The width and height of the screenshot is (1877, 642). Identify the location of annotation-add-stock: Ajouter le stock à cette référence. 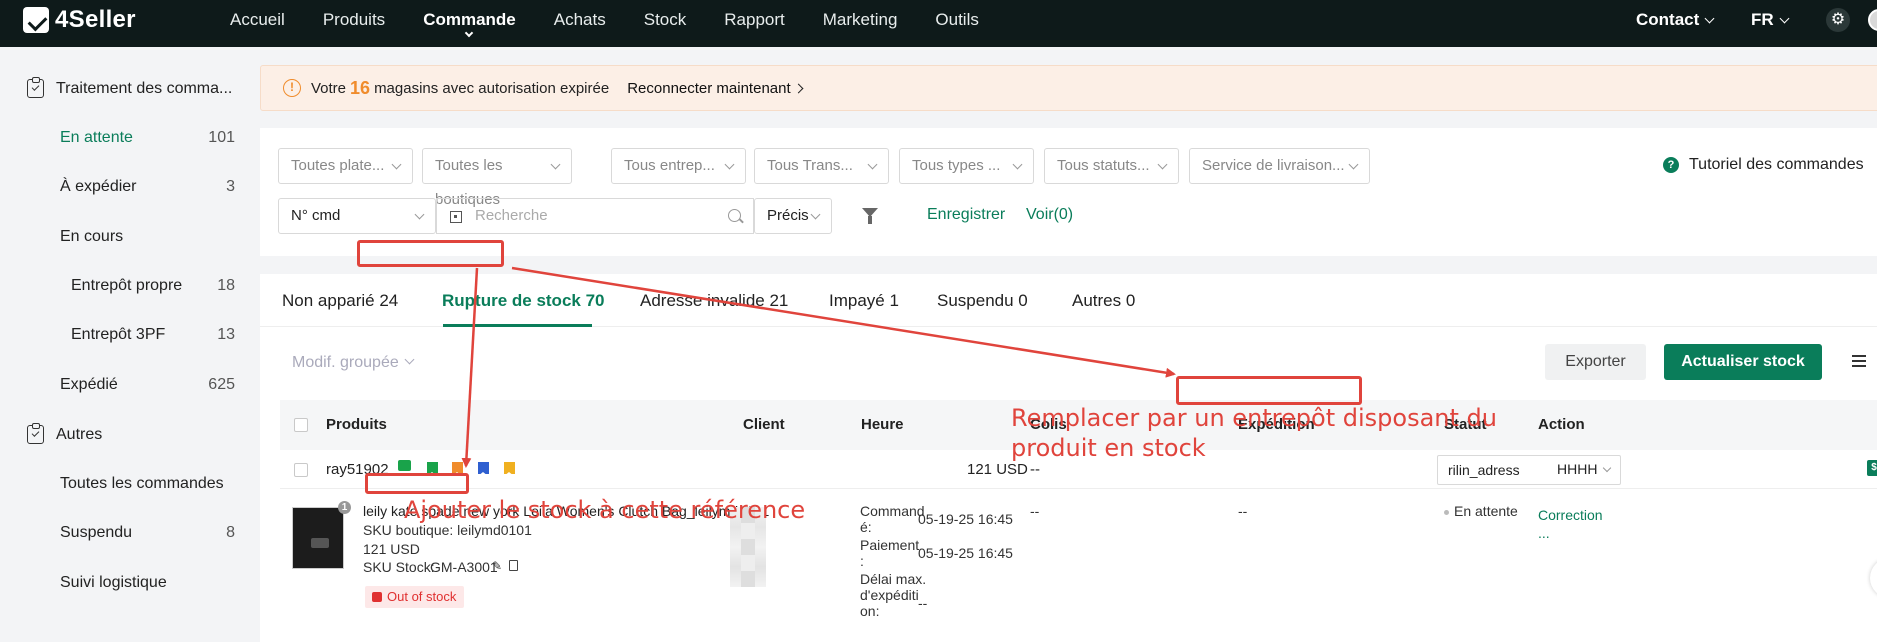
(605, 510).